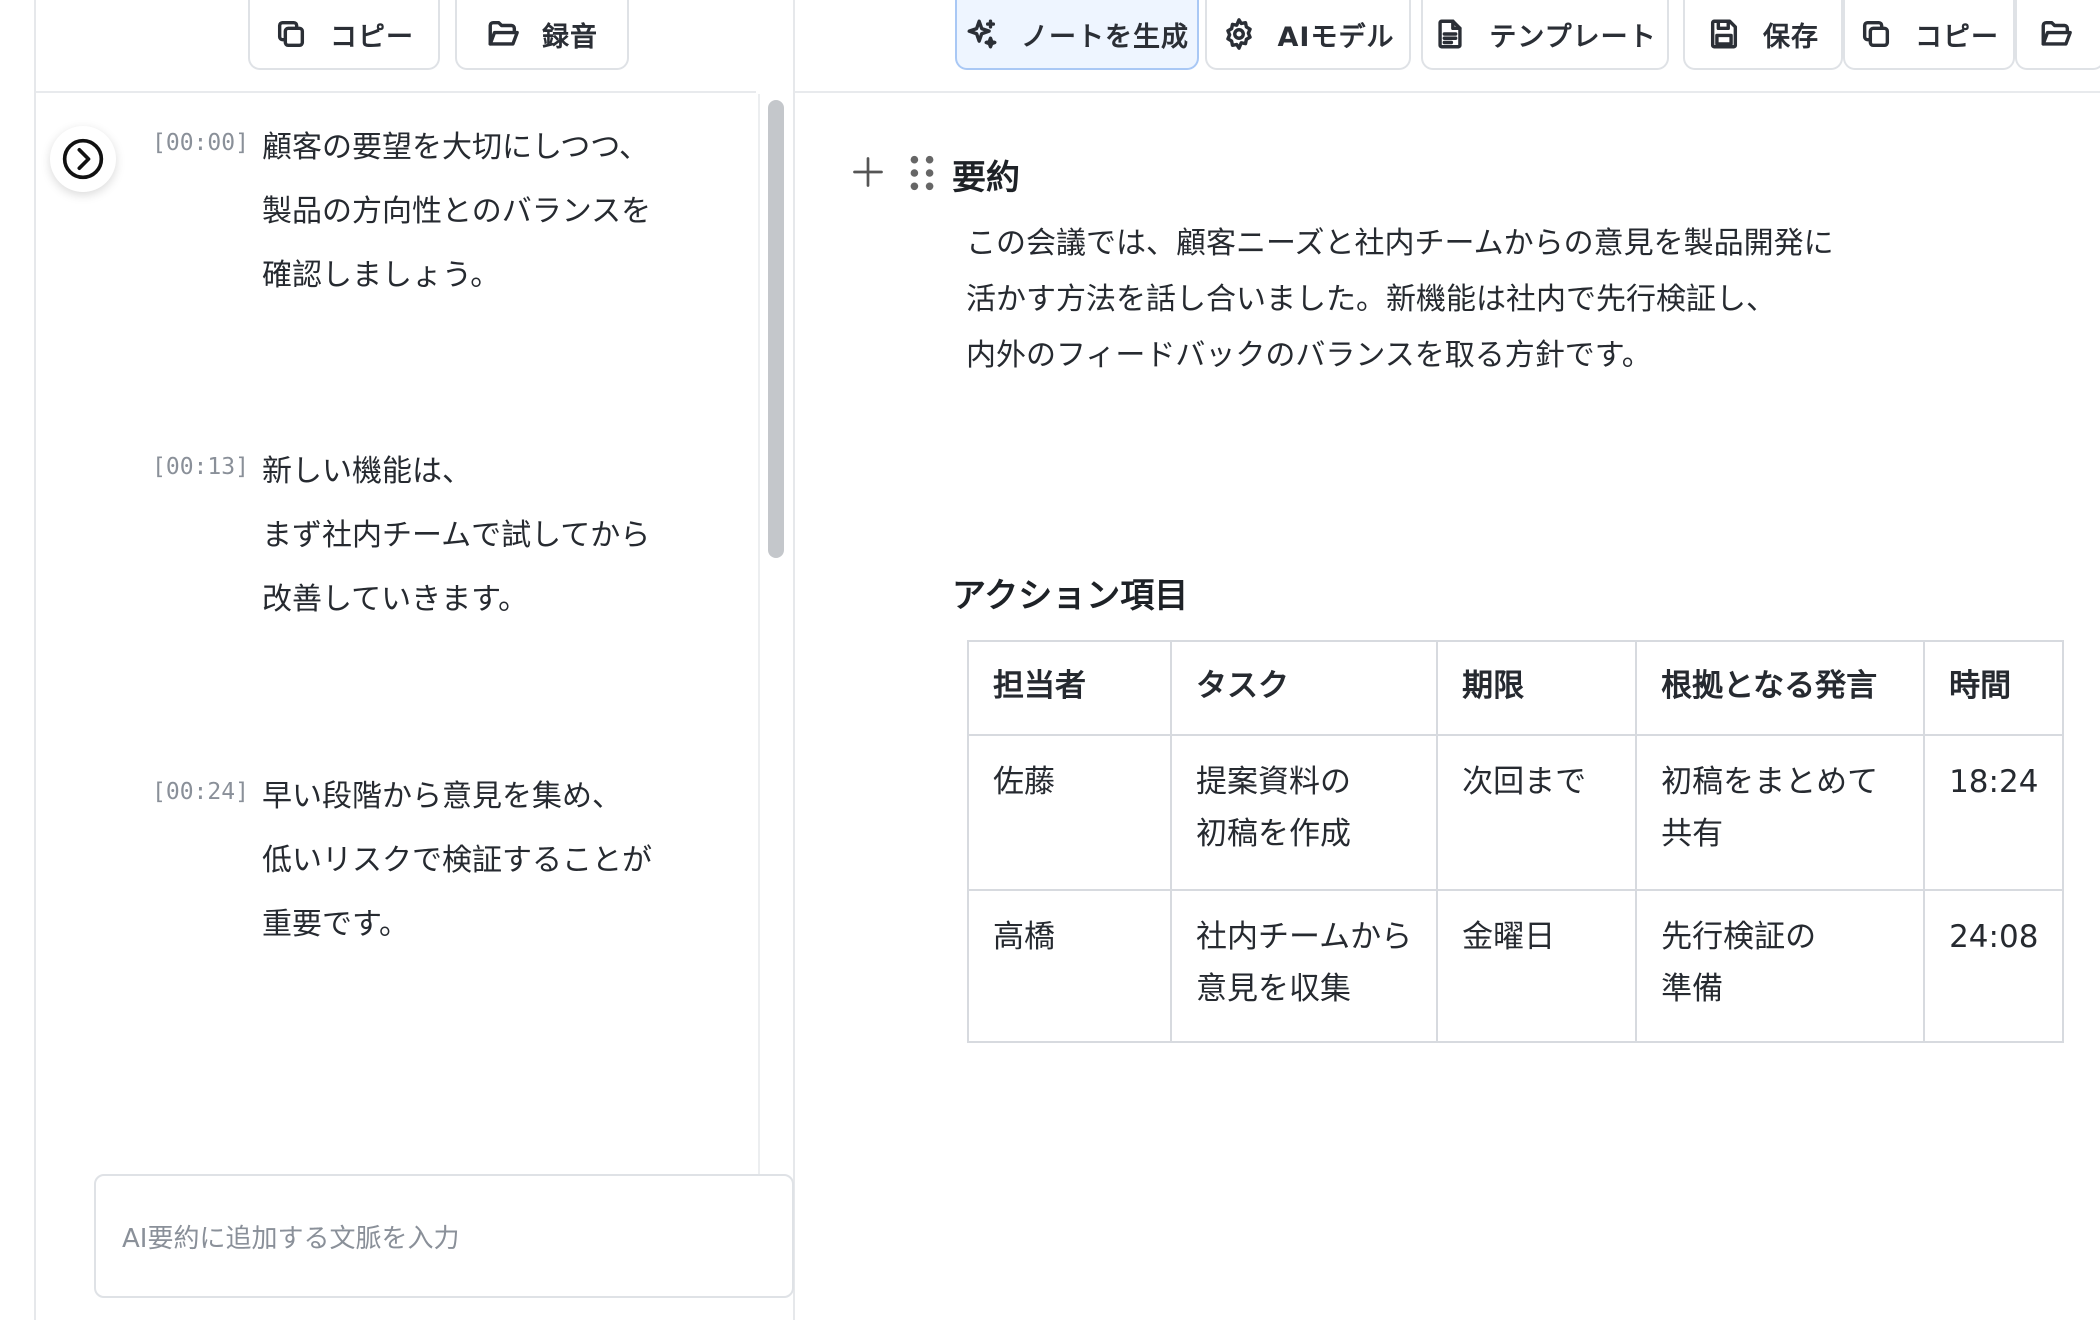 The image size is (2100, 1320). Describe the element at coordinates (1273, 989) in the screenshot. I see `task-line: 意見を収集` at that location.